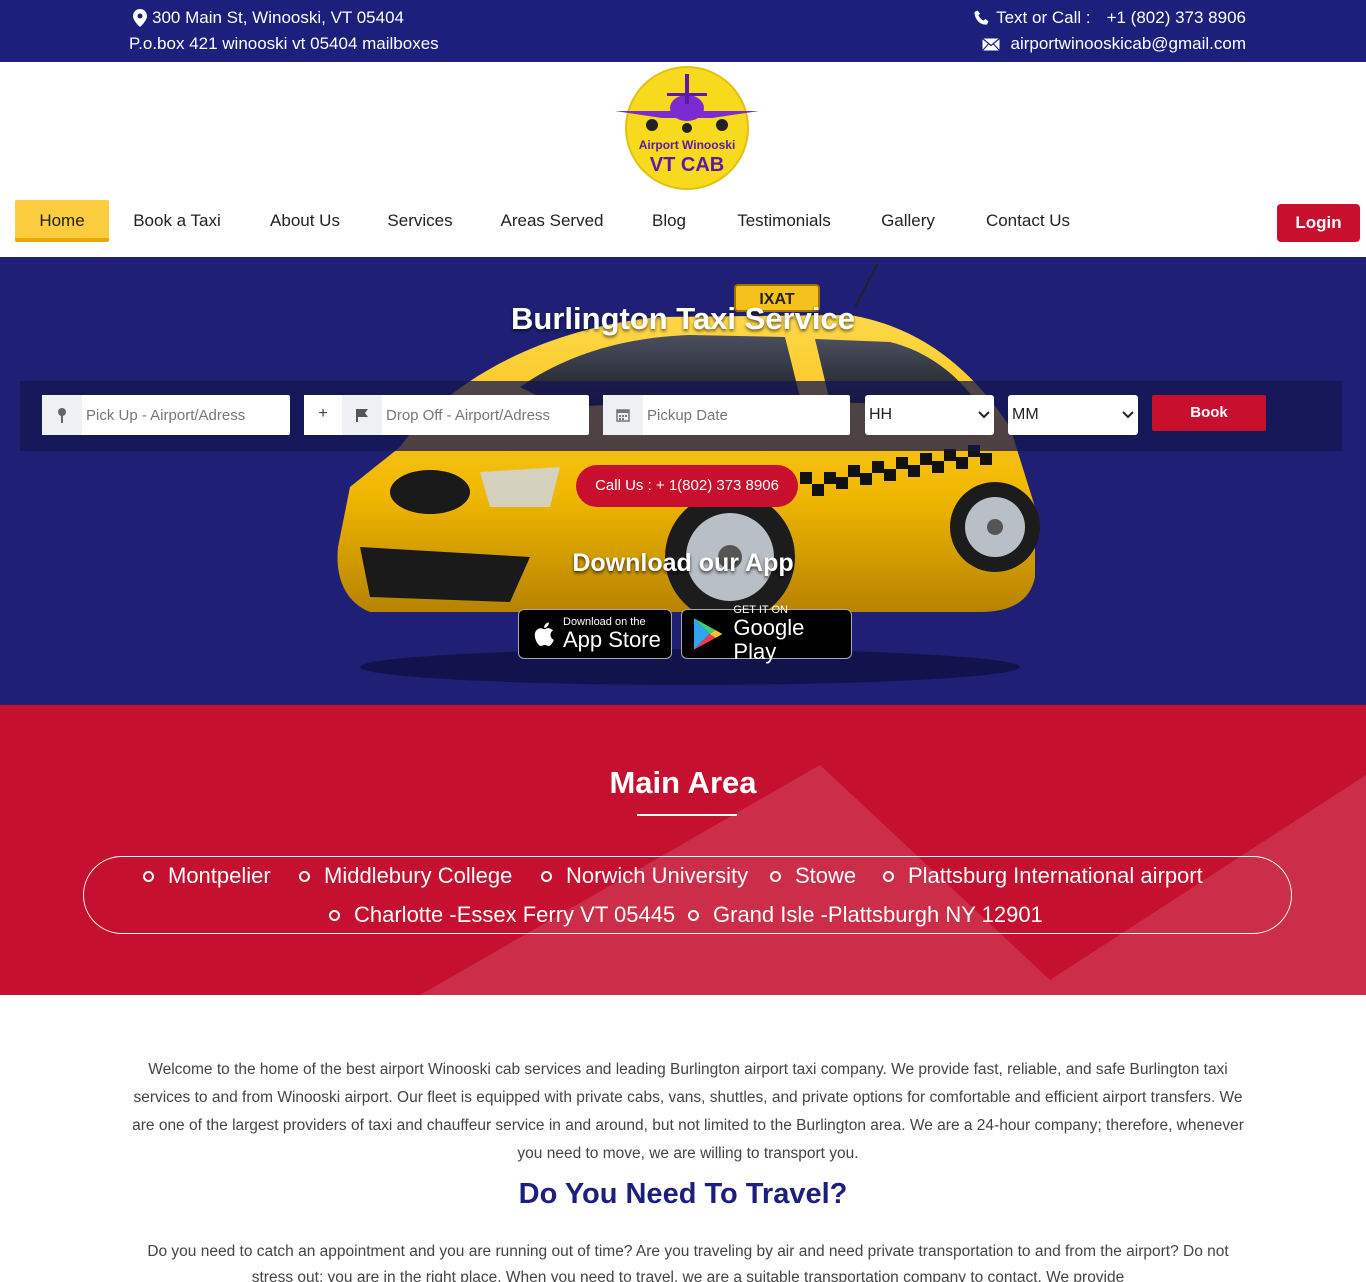  I want to click on area-item: Grand Isle -Plattsburgh NY 12901, so click(865, 915).